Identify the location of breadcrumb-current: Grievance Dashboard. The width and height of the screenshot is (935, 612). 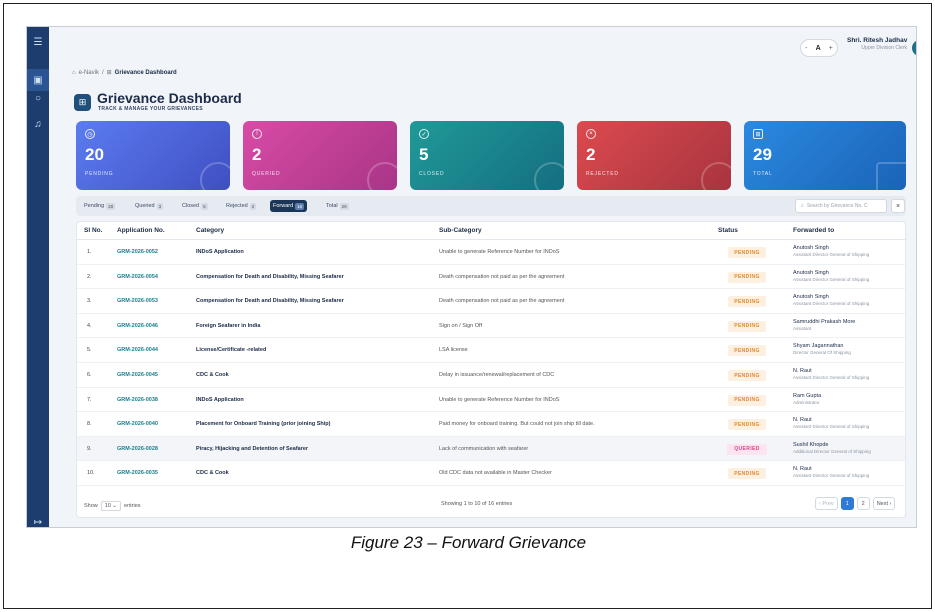
(145, 72).